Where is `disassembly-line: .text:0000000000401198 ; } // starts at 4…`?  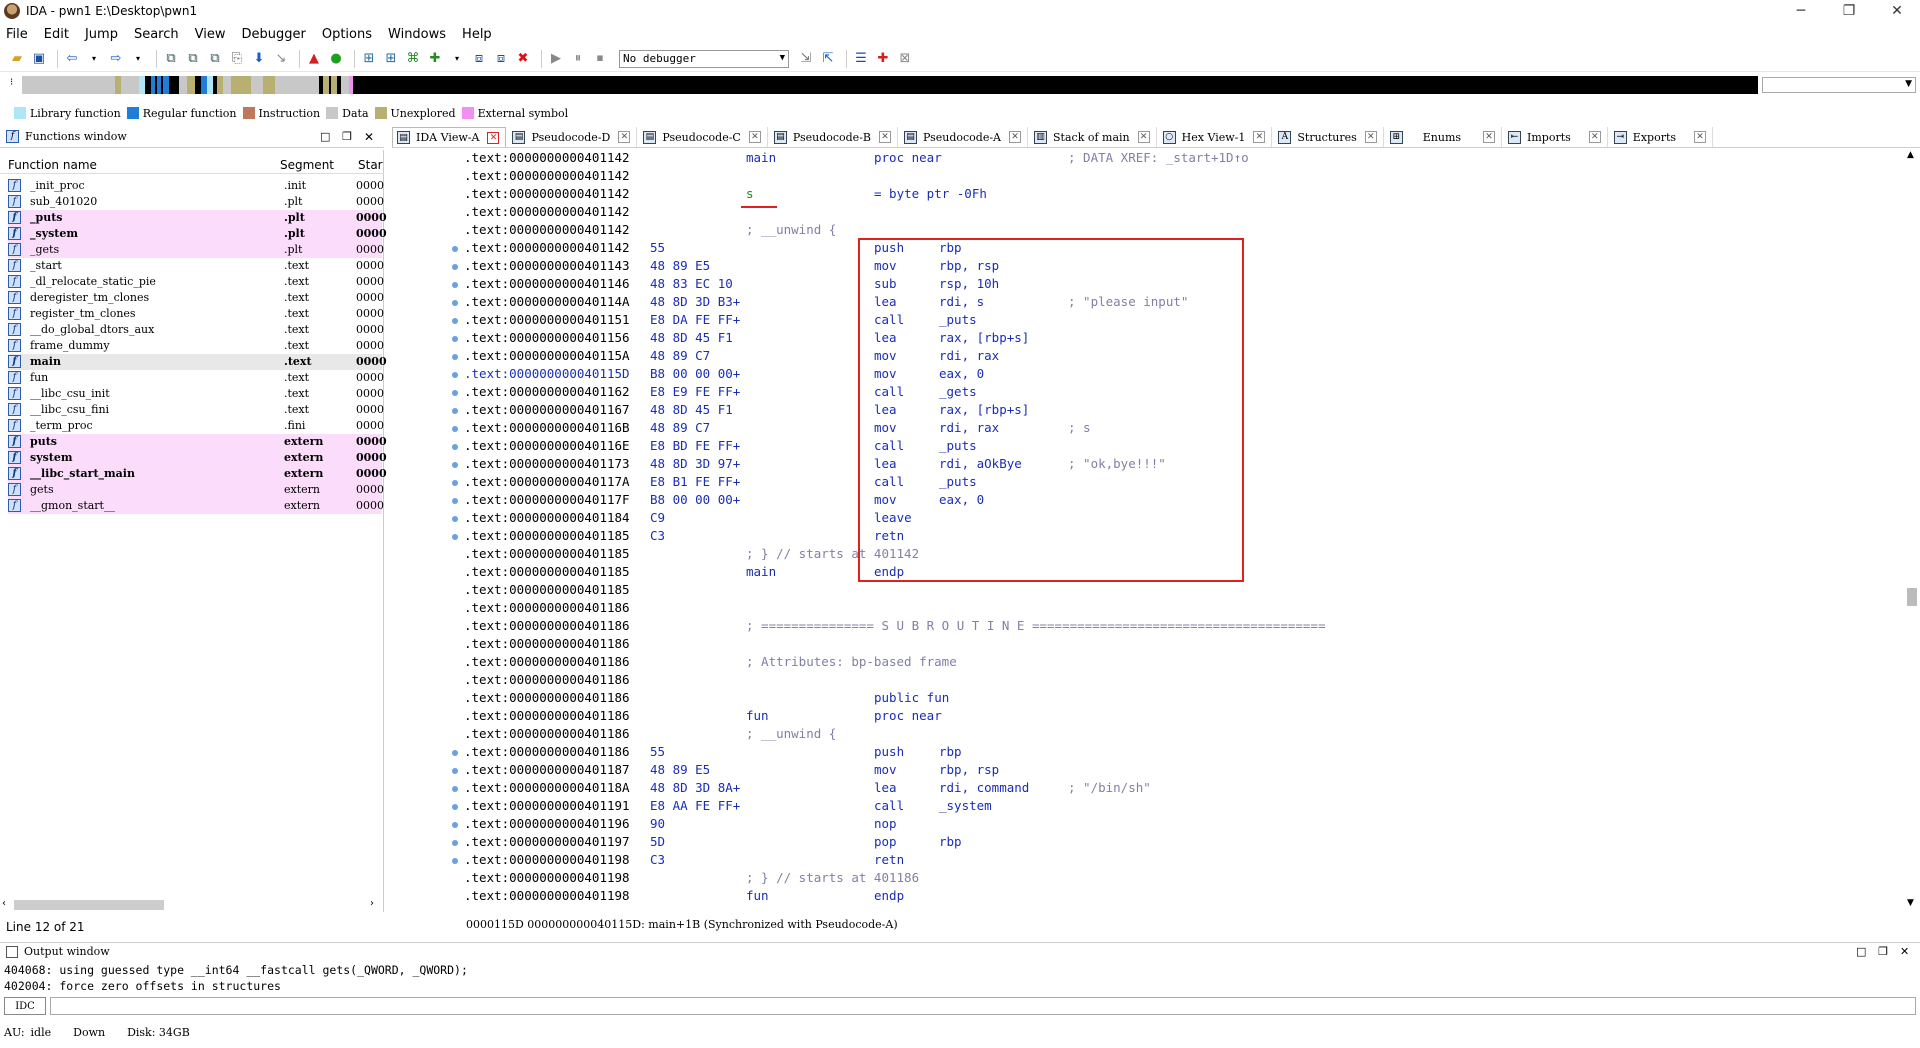 disassembly-line: .text:0000000000401198 ; } // starts at 4… is located at coordinates (1184, 879).